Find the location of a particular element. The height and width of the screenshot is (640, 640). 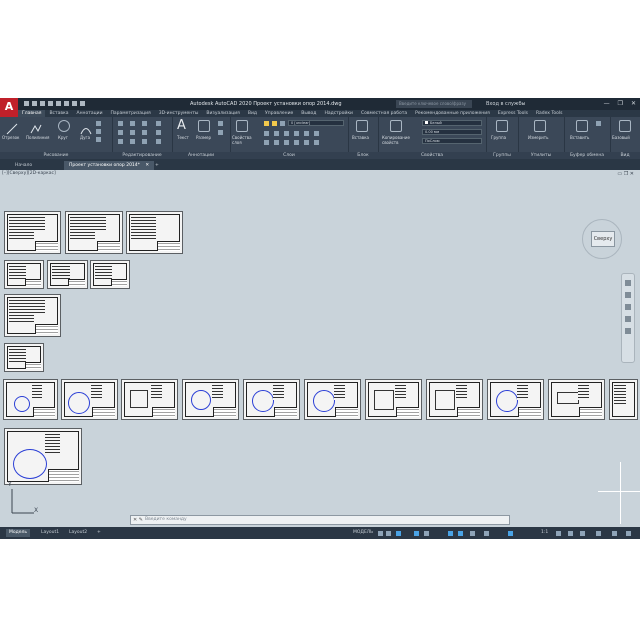

application-menu-button: A is located at coordinates (9, 107).